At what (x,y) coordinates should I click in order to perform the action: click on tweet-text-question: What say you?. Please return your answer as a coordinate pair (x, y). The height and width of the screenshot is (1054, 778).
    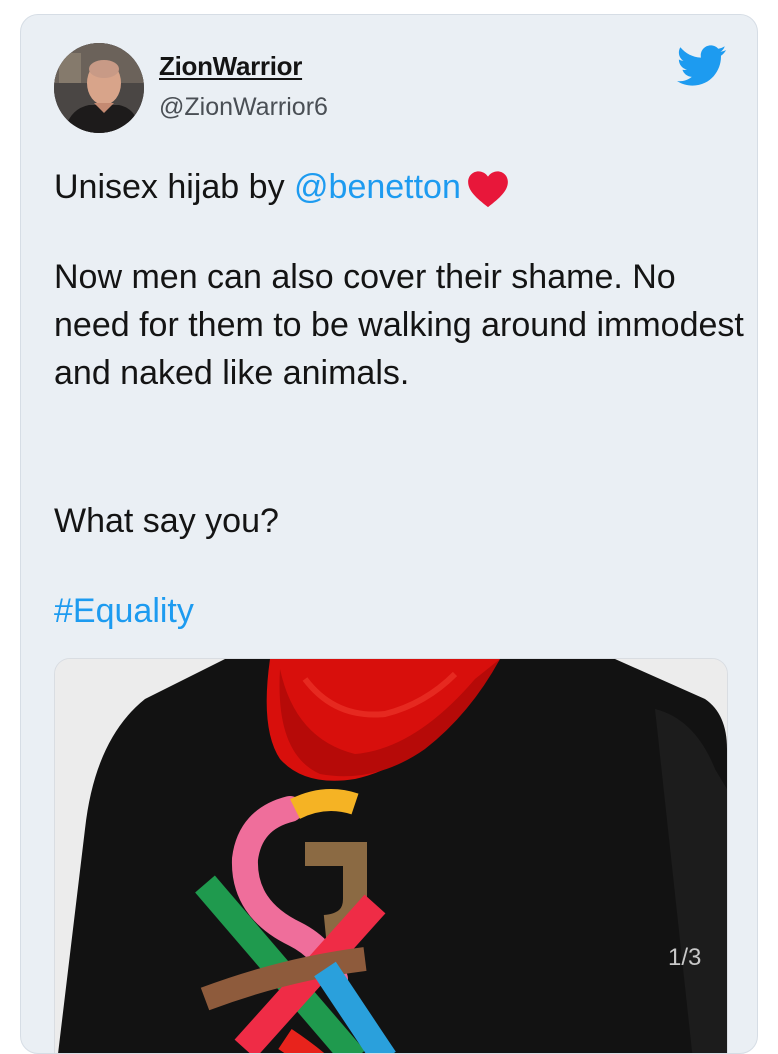
    Looking at the image, I should click on (166, 521).